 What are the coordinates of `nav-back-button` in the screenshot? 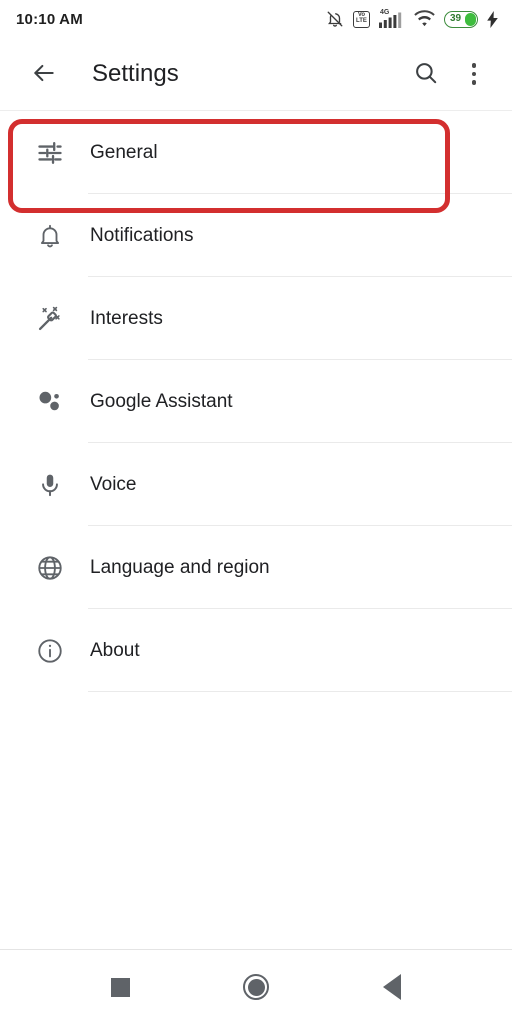 It's located at (392, 987).